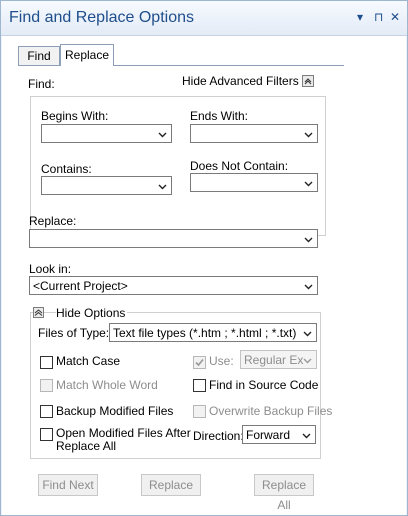 The width and height of the screenshot is (408, 516). I want to click on replace-combo, so click(173, 238).